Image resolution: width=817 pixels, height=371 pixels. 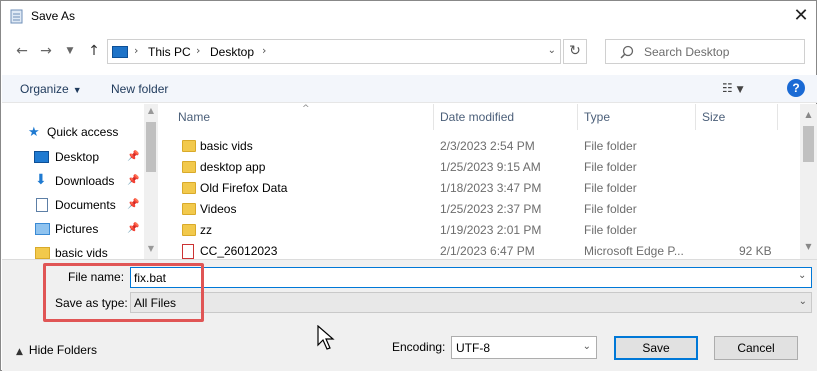 What do you see at coordinates (83, 132) in the screenshot?
I see `sidebar-item-label: Quick access` at bounding box center [83, 132].